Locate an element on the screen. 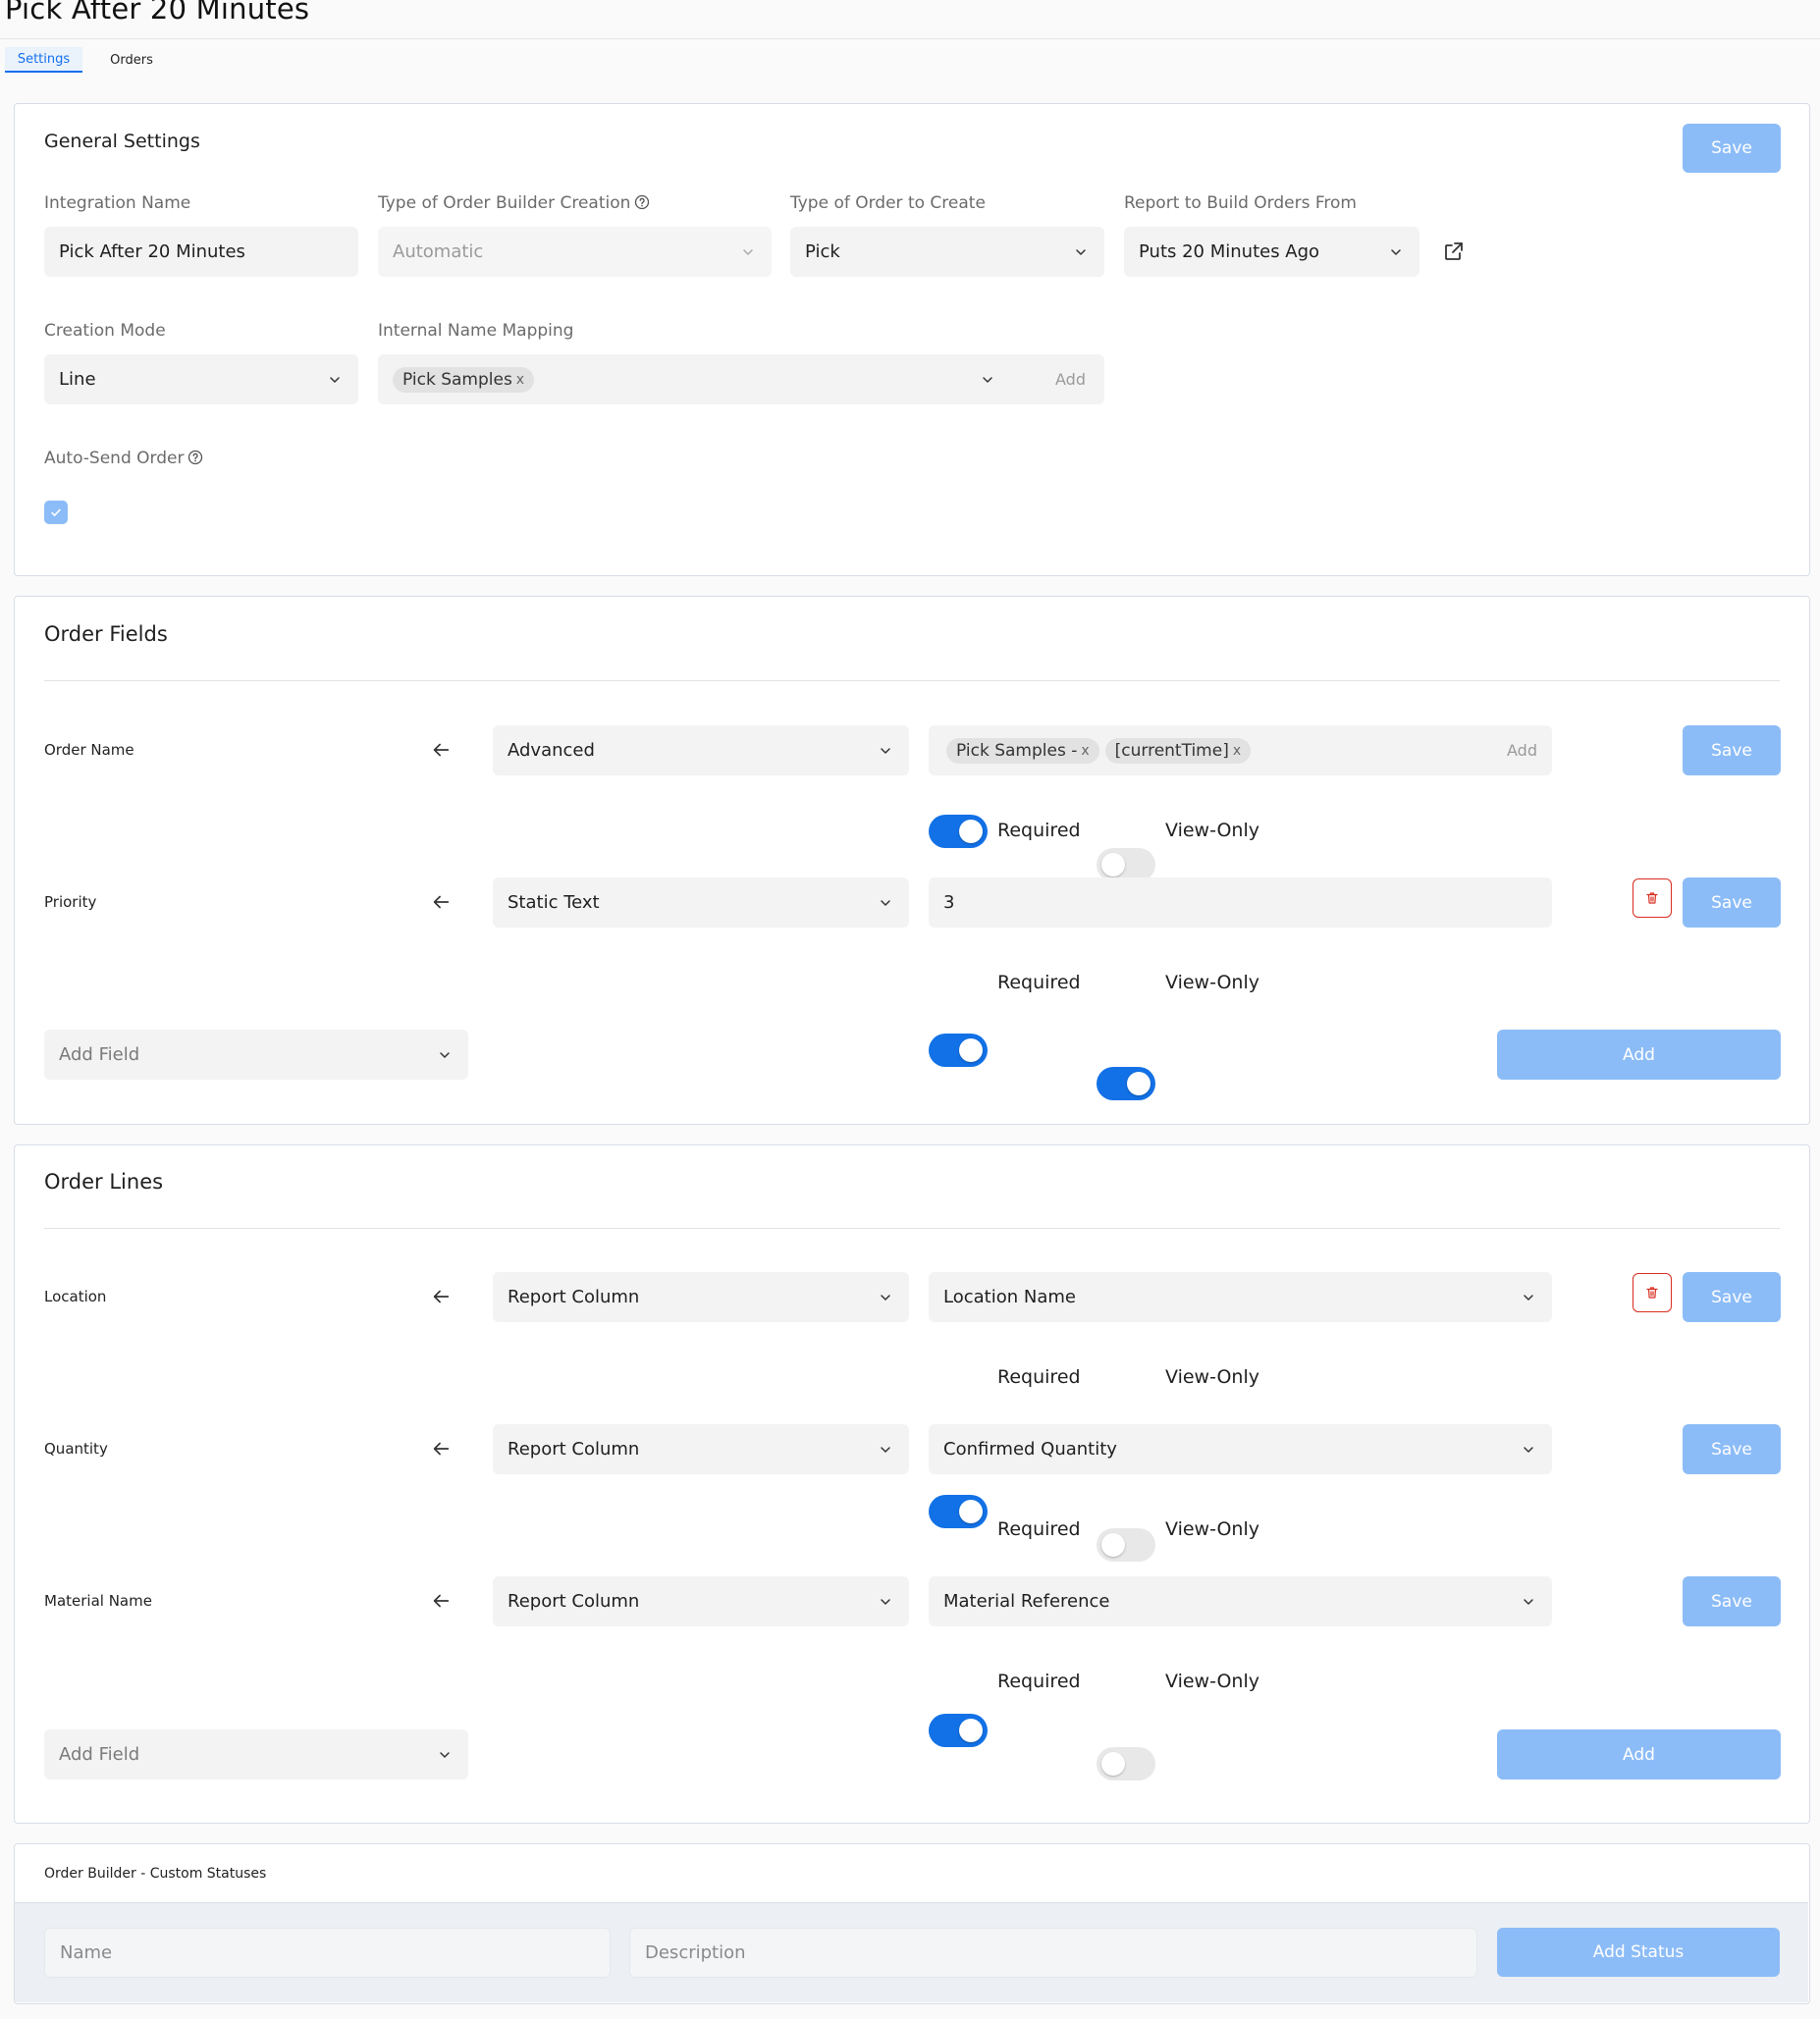 The height and width of the screenshot is (2019, 1820). mapping-add-link: Add is located at coordinates (1070, 379).